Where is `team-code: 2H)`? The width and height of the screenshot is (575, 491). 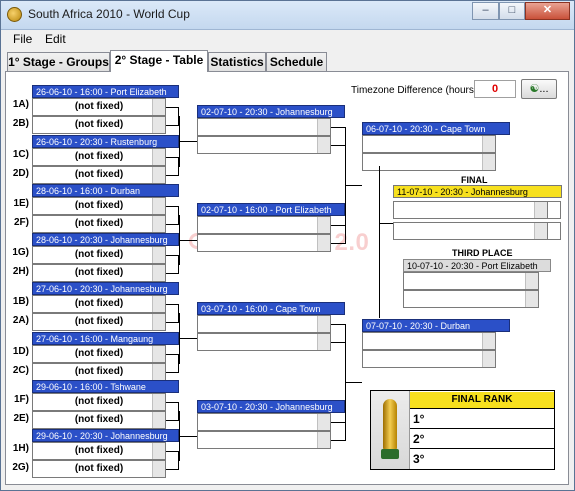 team-code: 2H) is located at coordinates (20, 271).